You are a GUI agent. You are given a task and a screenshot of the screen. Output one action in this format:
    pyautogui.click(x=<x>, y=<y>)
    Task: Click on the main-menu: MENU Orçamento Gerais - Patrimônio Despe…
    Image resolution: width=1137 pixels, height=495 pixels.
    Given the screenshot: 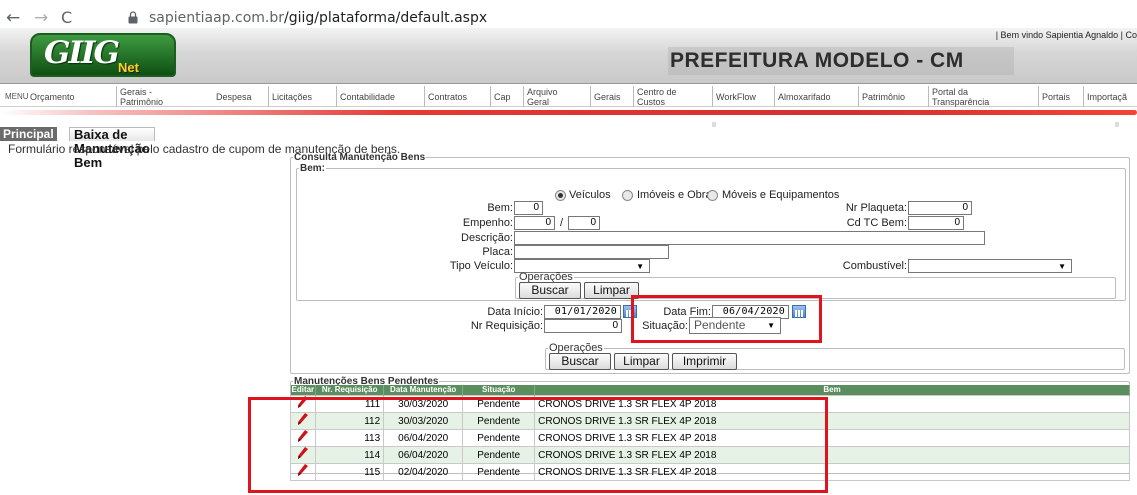 What is the action you would take?
    pyautogui.click(x=568, y=96)
    